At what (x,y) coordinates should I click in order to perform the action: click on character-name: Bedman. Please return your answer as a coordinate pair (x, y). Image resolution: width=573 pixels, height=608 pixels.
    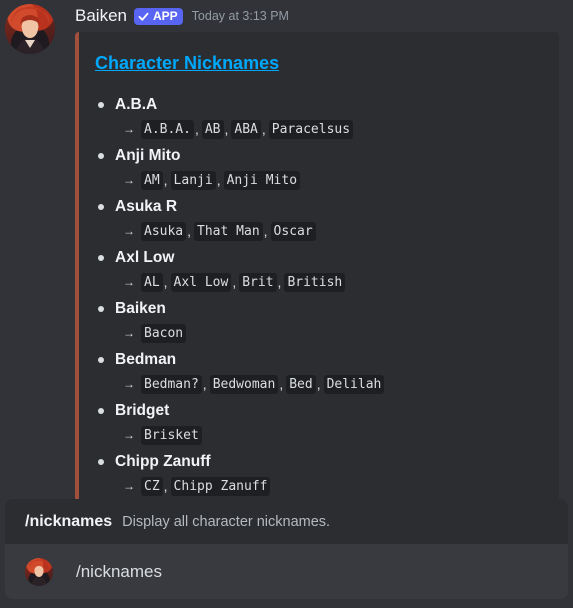
    Looking at the image, I should click on (146, 359).